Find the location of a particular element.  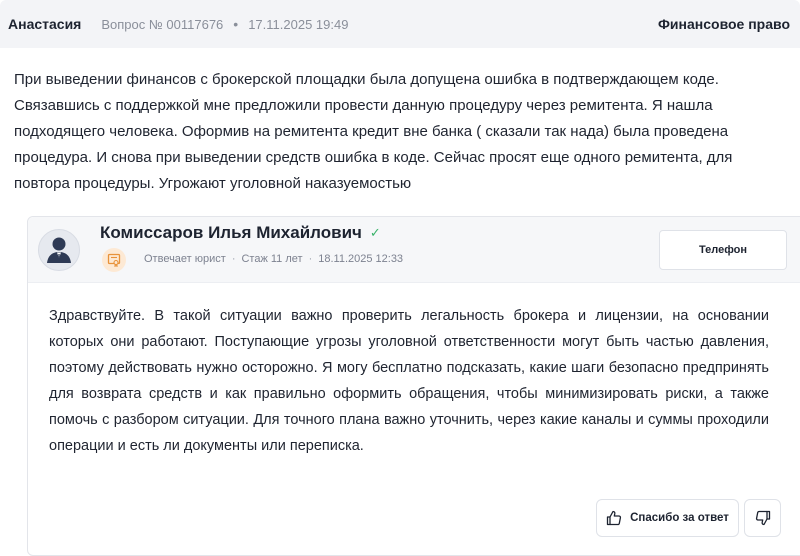

question-meta: Вопрос № 00117676 • 17.11.2025 19:49 is located at coordinates (224, 24).